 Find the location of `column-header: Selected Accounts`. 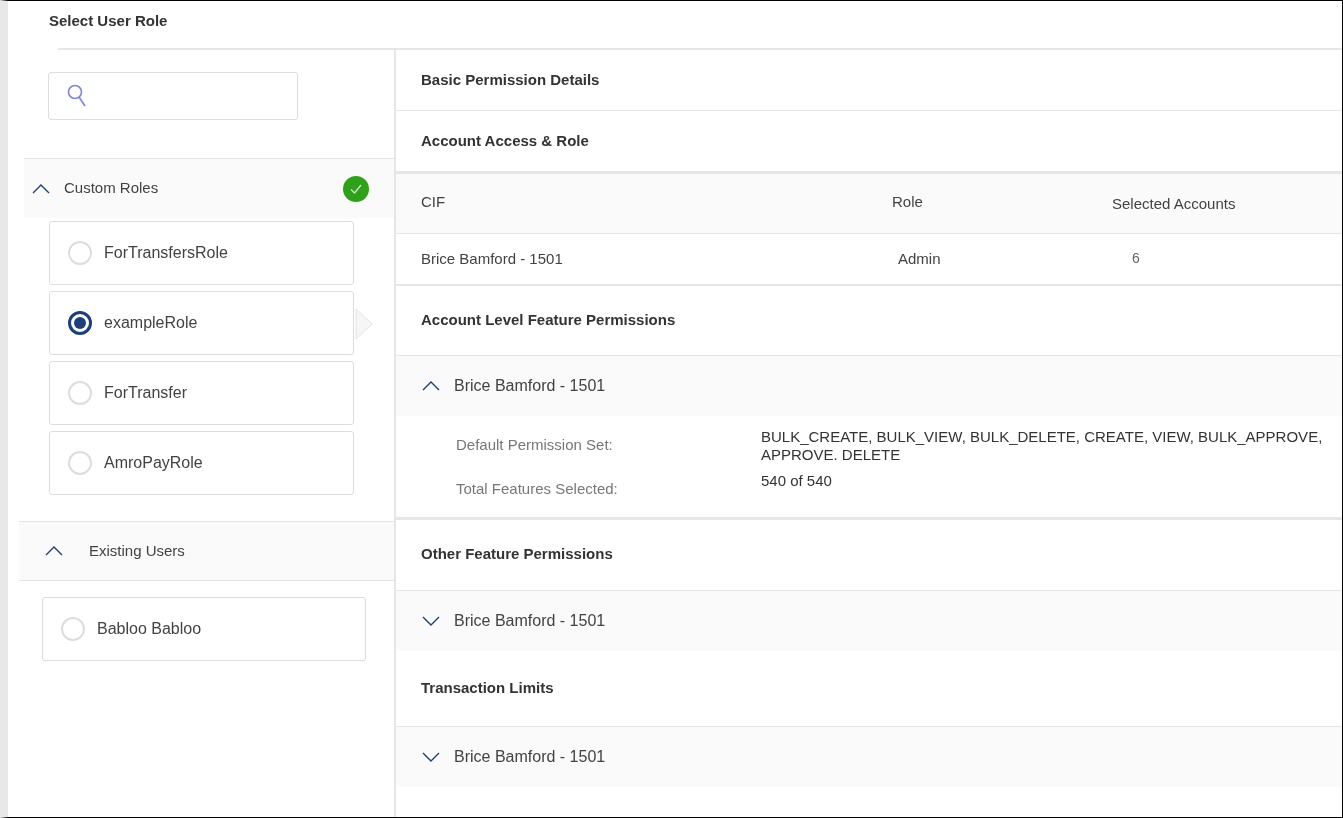

column-header: Selected Accounts is located at coordinates (1174, 204).